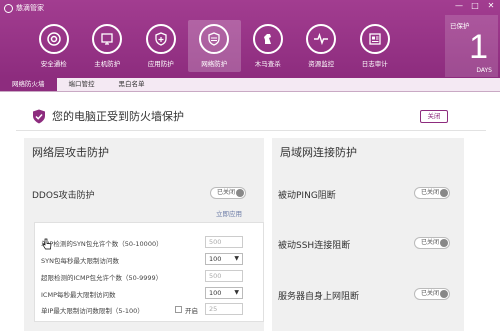  Describe the element at coordinates (214, 64) in the screenshot. I see `nav-label: 网络防护` at that location.